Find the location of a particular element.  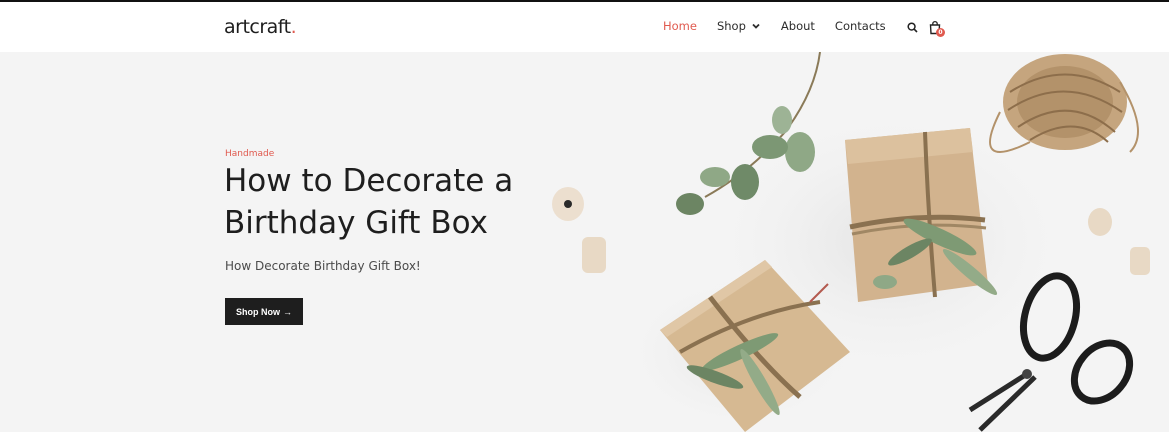

nav-link-about: About is located at coordinates (798, 26).